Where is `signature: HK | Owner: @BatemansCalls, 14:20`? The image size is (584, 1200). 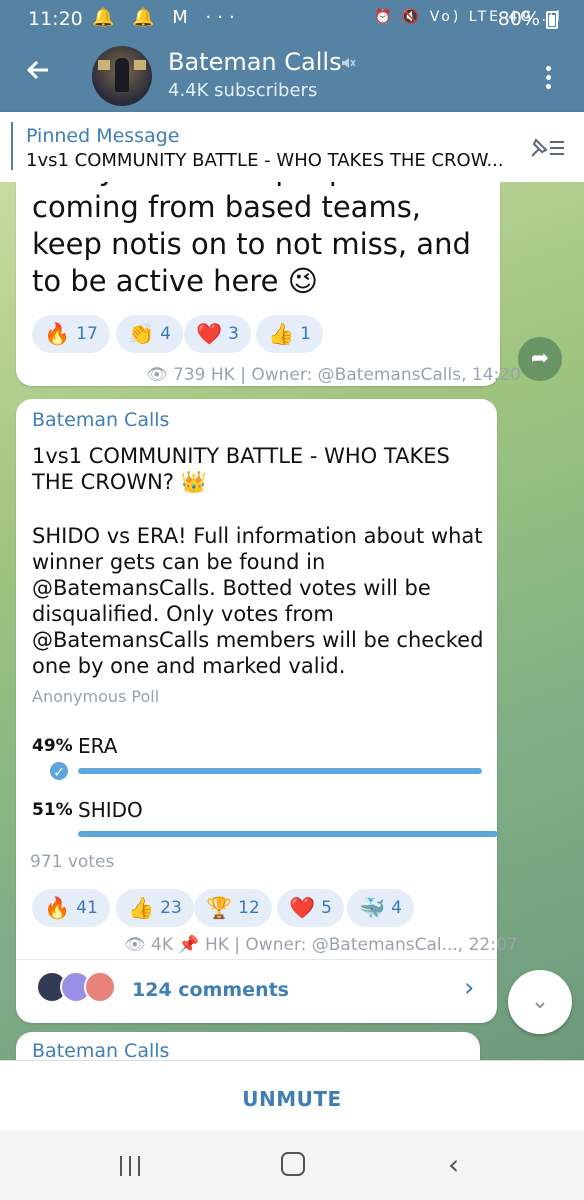 signature: HK | Owner: @BatemansCalls, 14:20 is located at coordinates (365, 375).